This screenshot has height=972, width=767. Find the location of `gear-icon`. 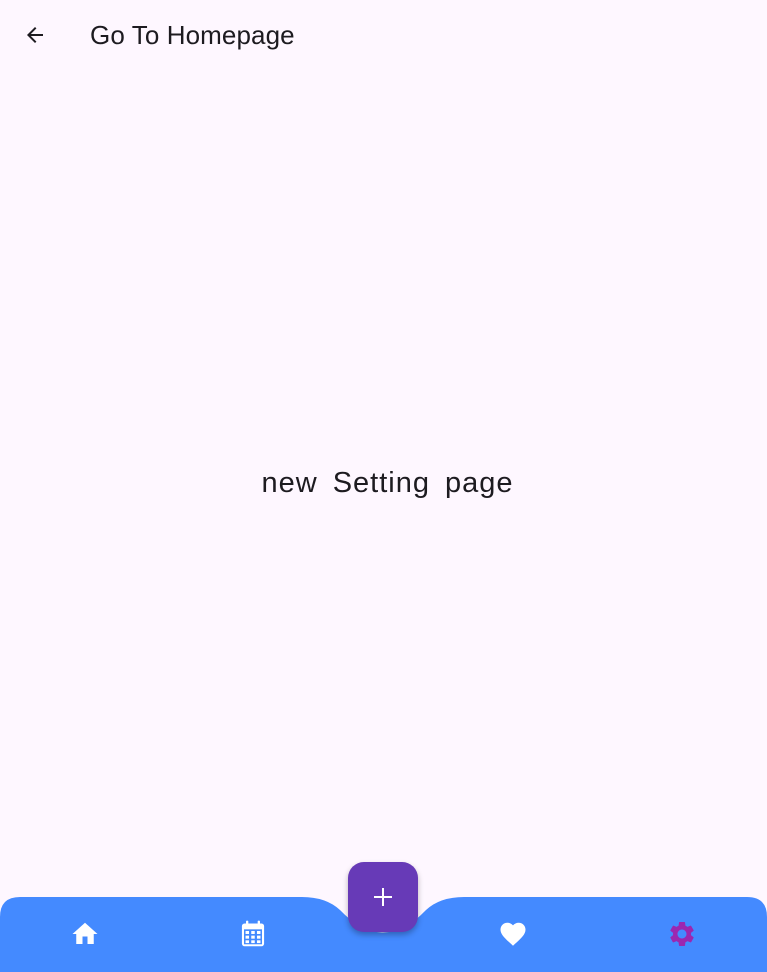

gear-icon is located at coordinates (682, 934).